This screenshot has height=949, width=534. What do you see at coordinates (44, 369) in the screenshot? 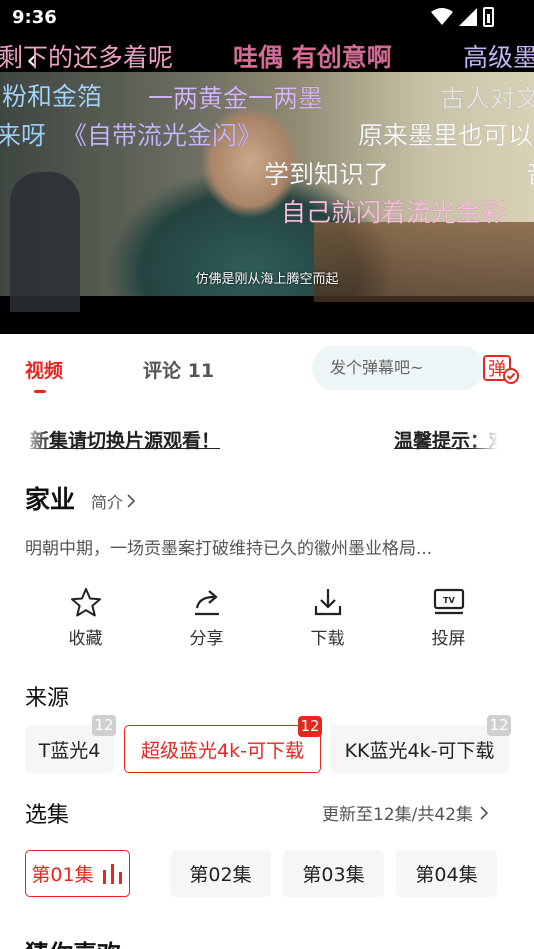
I see `tab-video: 视频` at bounding box center [44, 369].